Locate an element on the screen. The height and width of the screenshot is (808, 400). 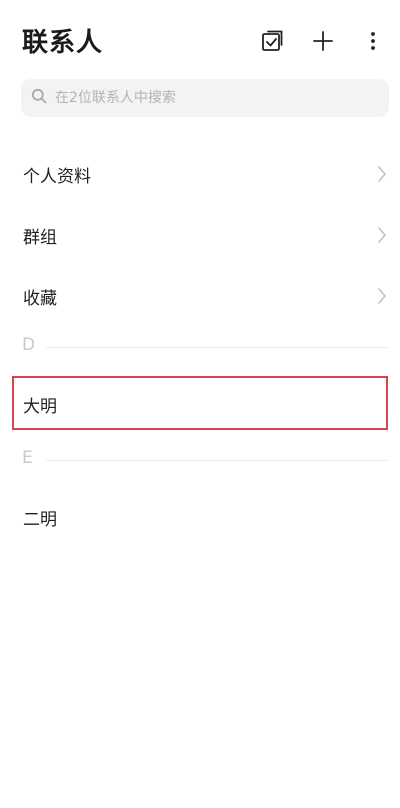
contact-name: 大明 is located at coordinates (40, 406).